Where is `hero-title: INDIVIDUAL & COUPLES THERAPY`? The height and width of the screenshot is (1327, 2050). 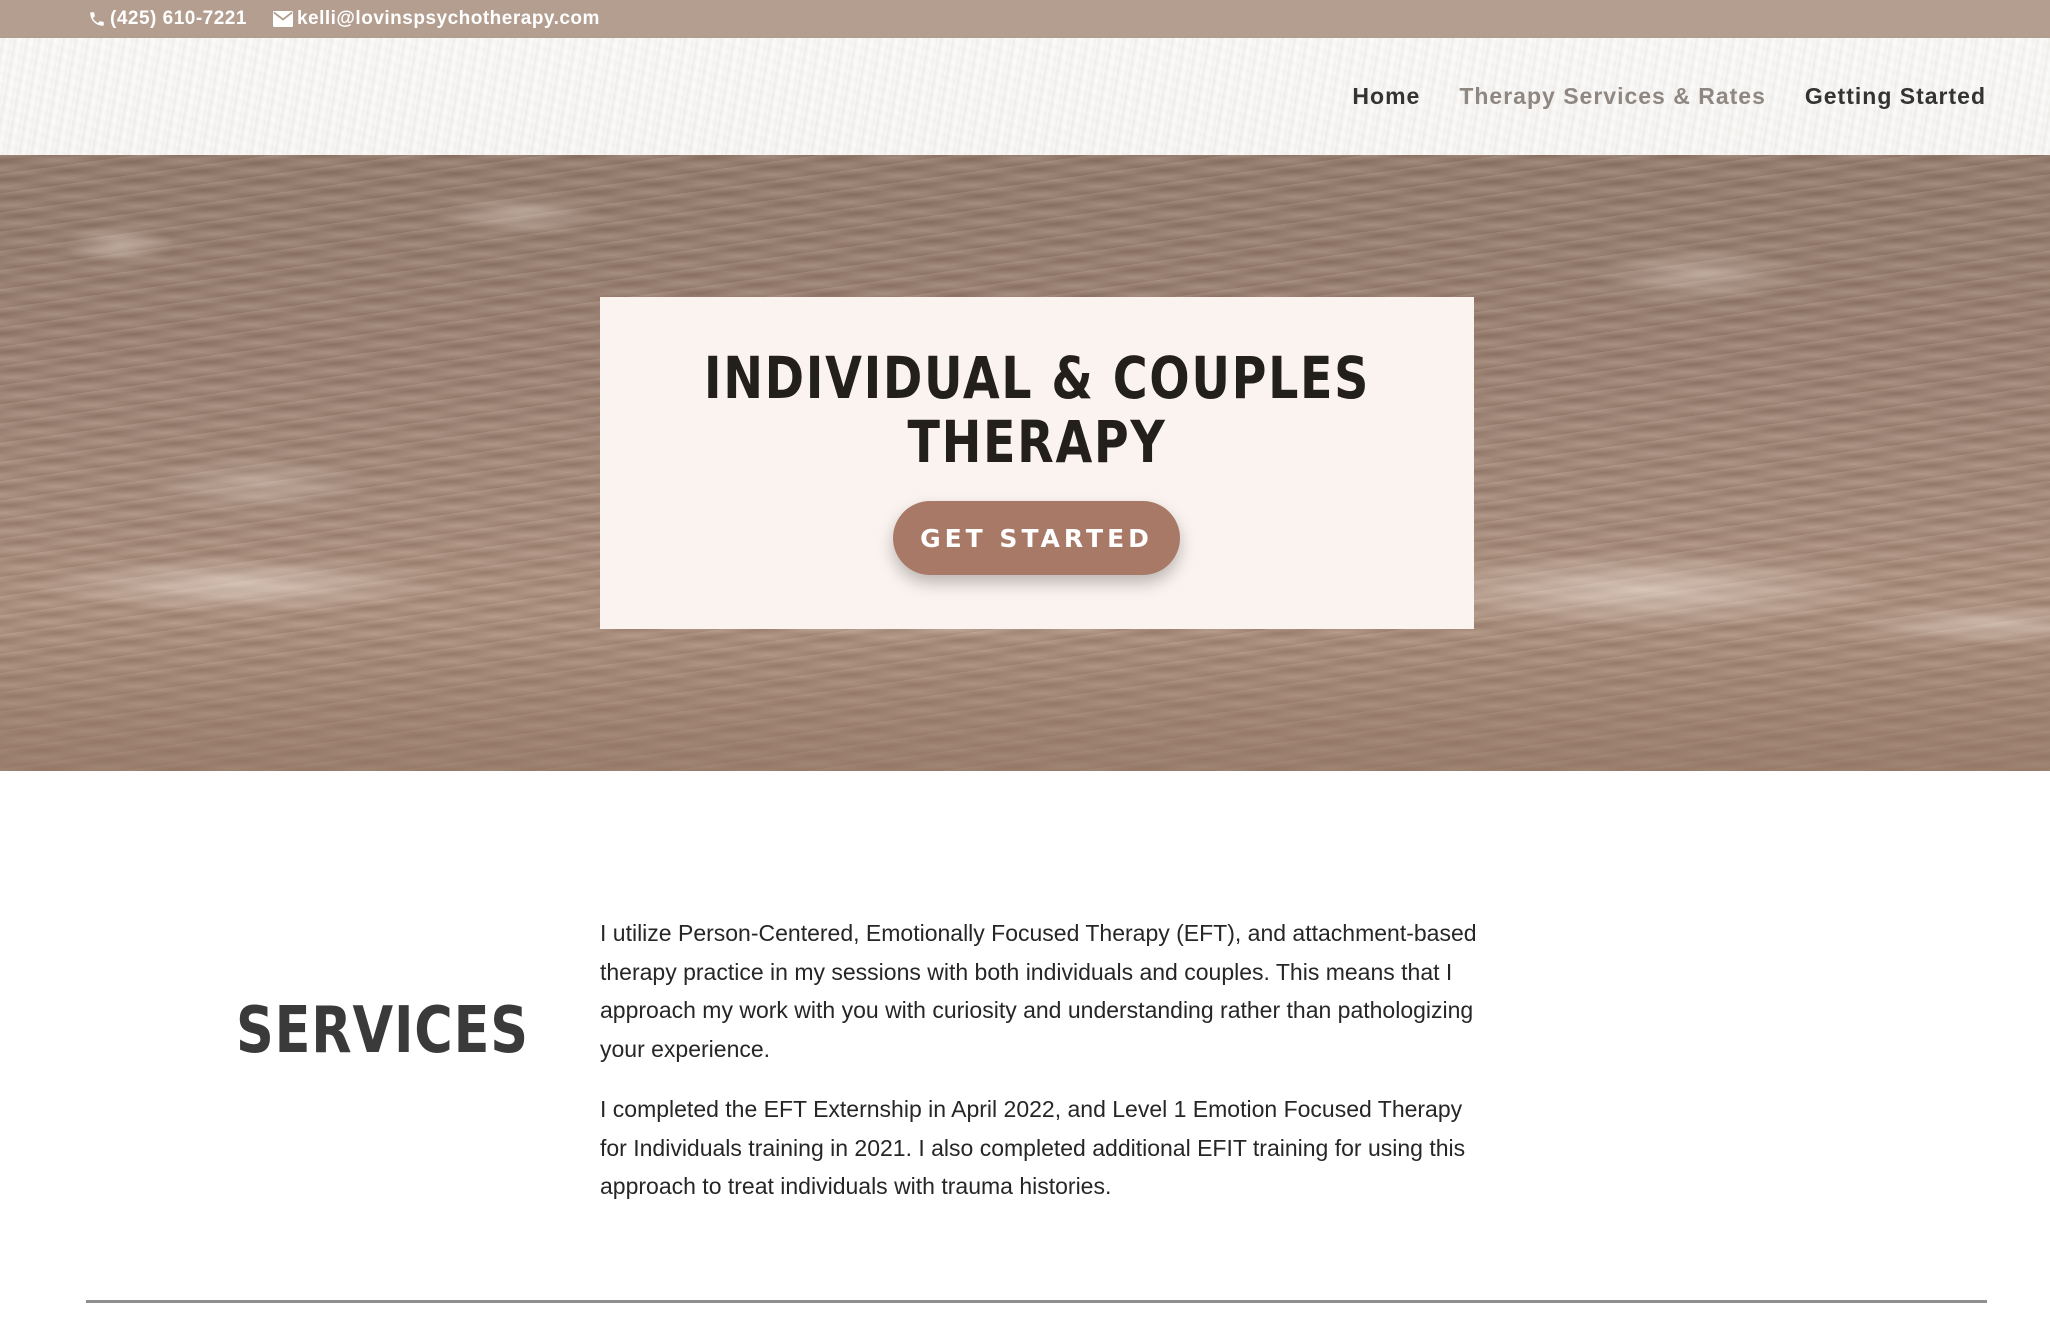
hero-title: INDIVIDUAL & COUPLES THERAPY is located at coordinates (1037, 410).